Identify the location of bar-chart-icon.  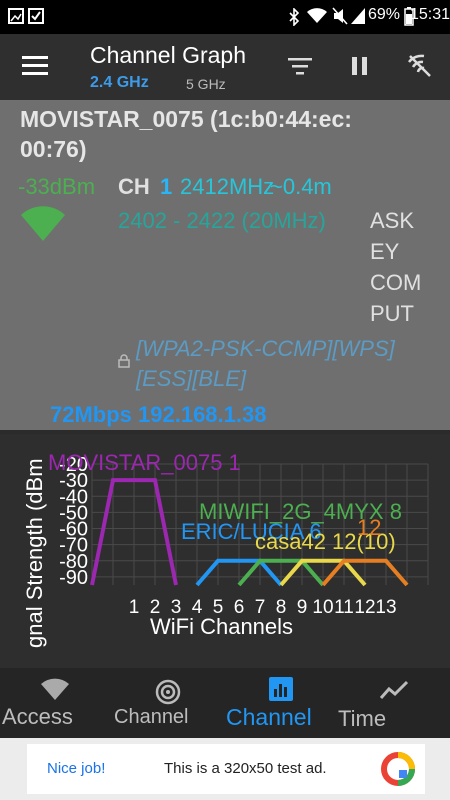
(281, 691).